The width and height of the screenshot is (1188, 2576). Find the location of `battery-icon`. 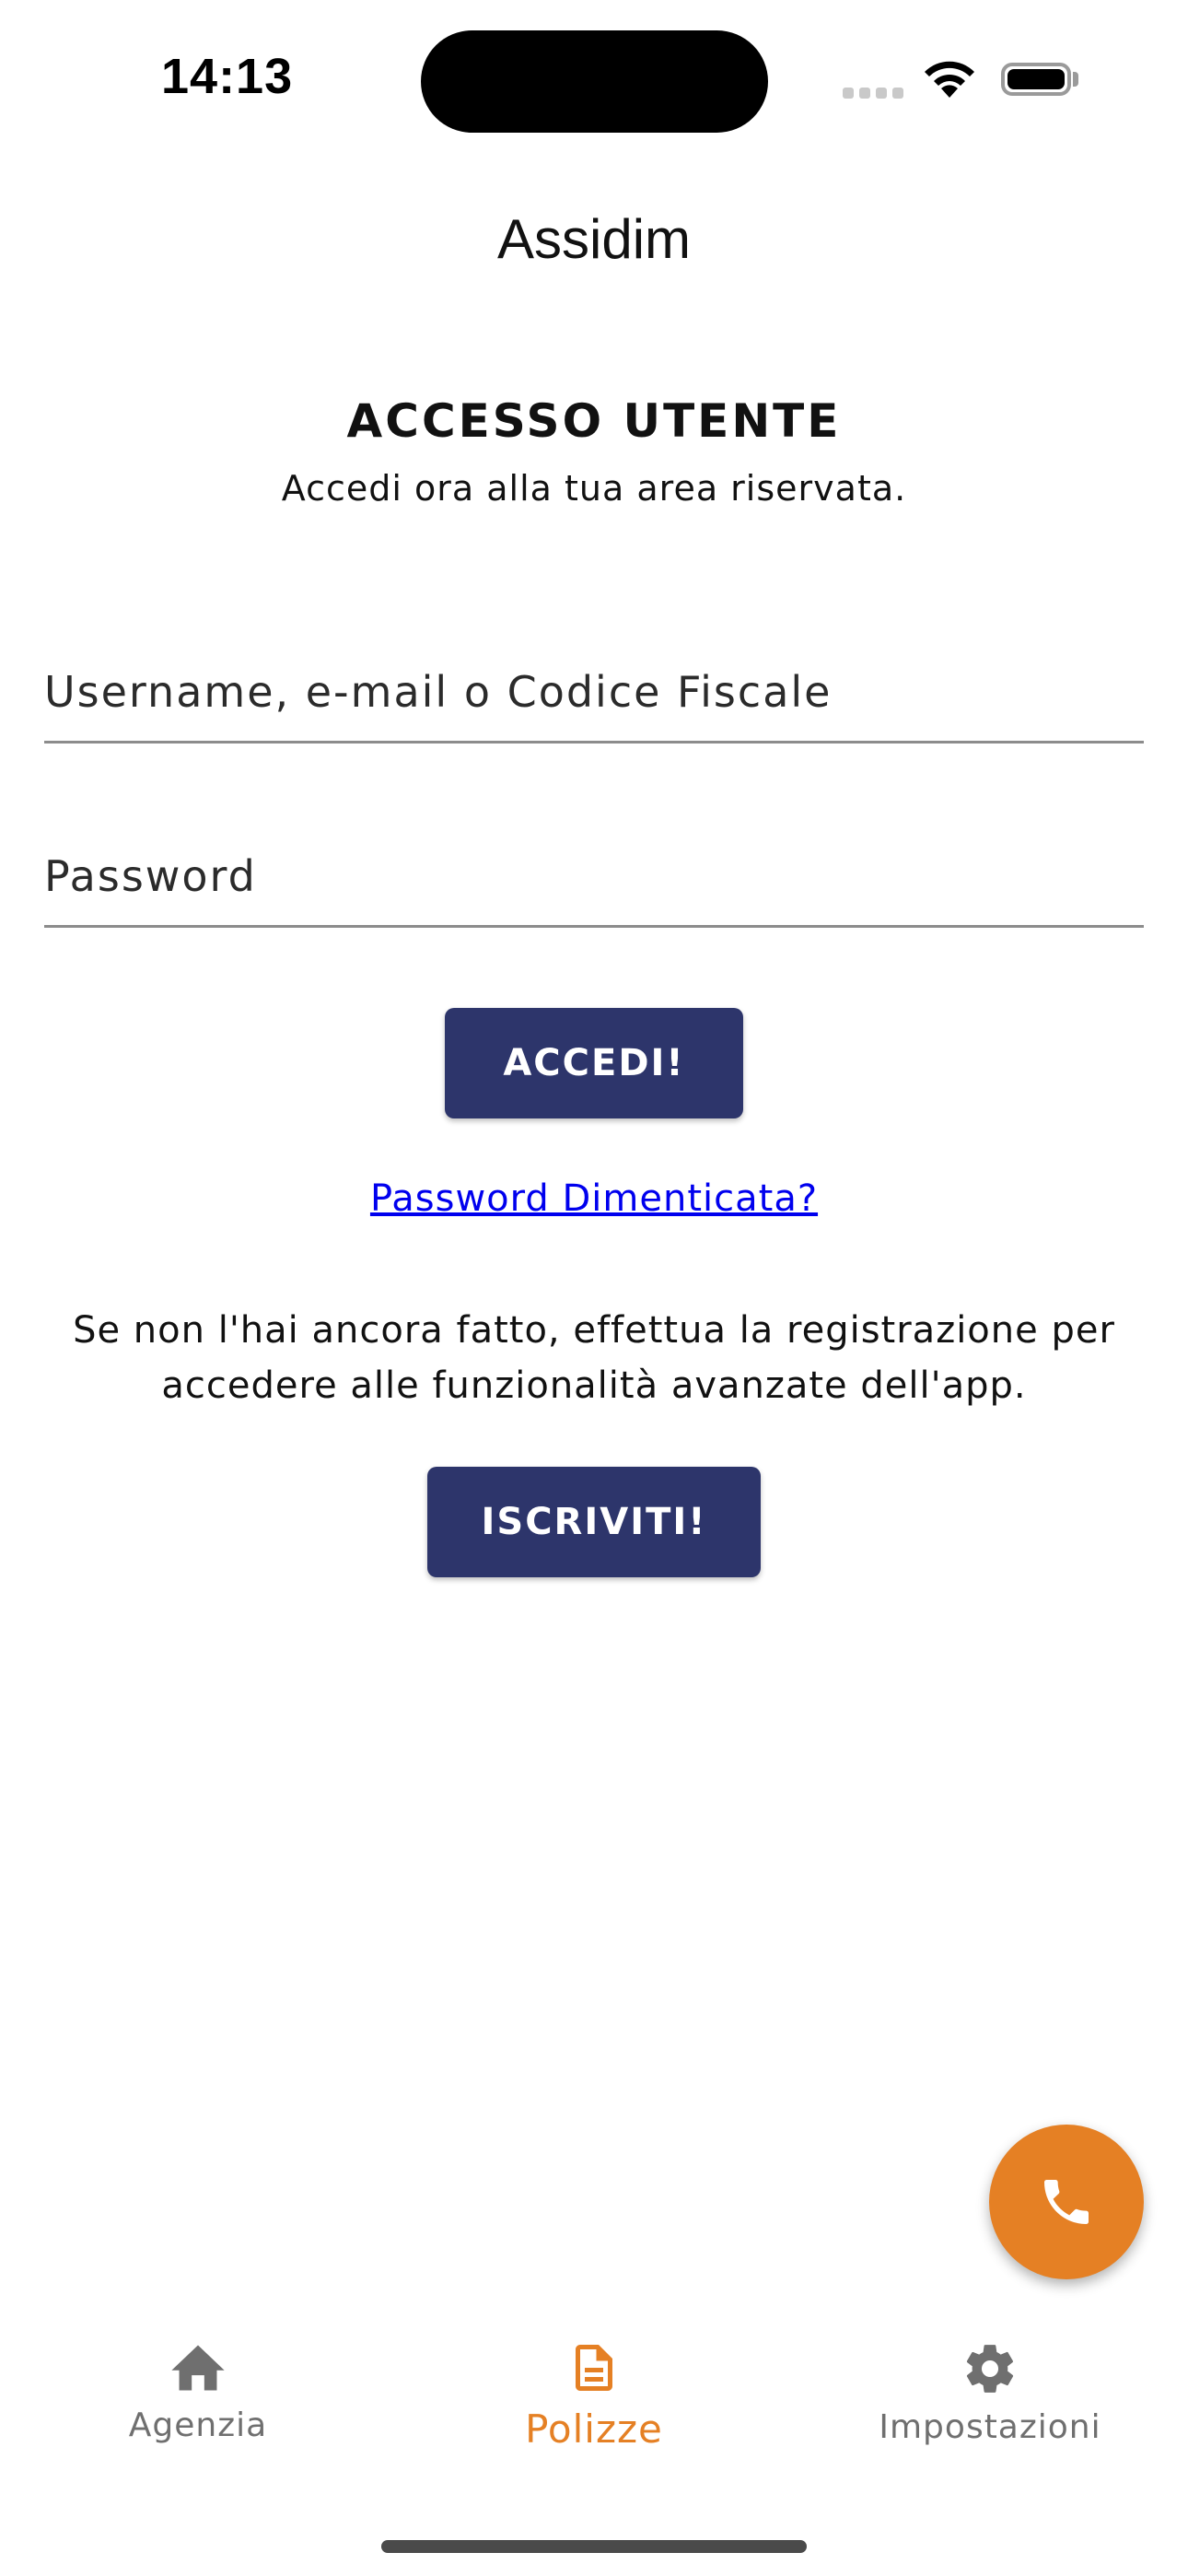

battery-icon is located at coordinates (1036, 79).